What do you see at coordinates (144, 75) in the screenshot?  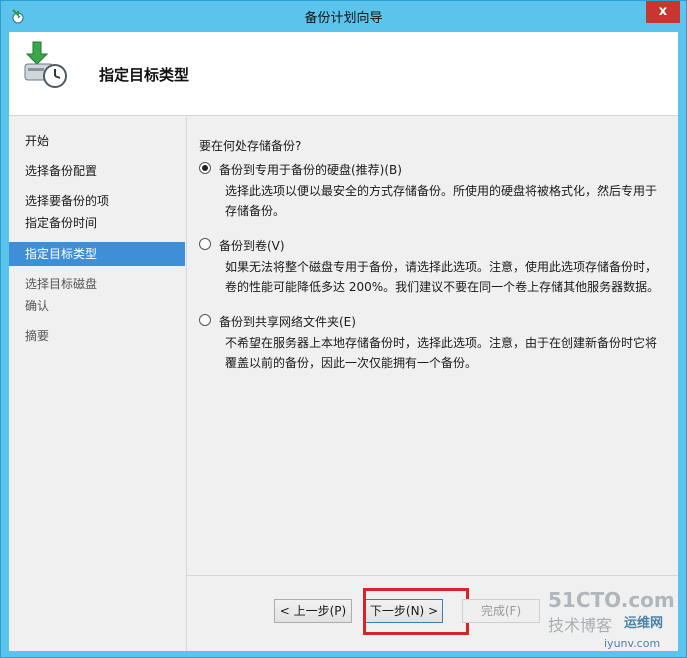 I see `page-title: 指定目标类型` at bounding box center [144, 75].